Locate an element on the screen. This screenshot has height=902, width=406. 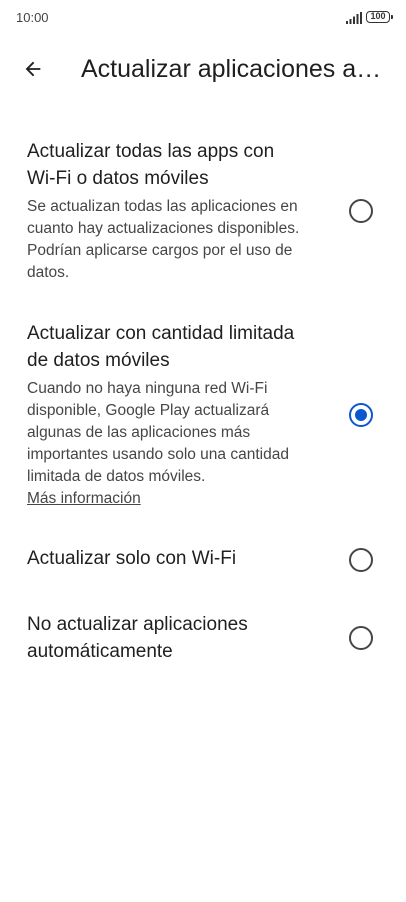
arrow-back-icon is located at coordinates (33, 69).